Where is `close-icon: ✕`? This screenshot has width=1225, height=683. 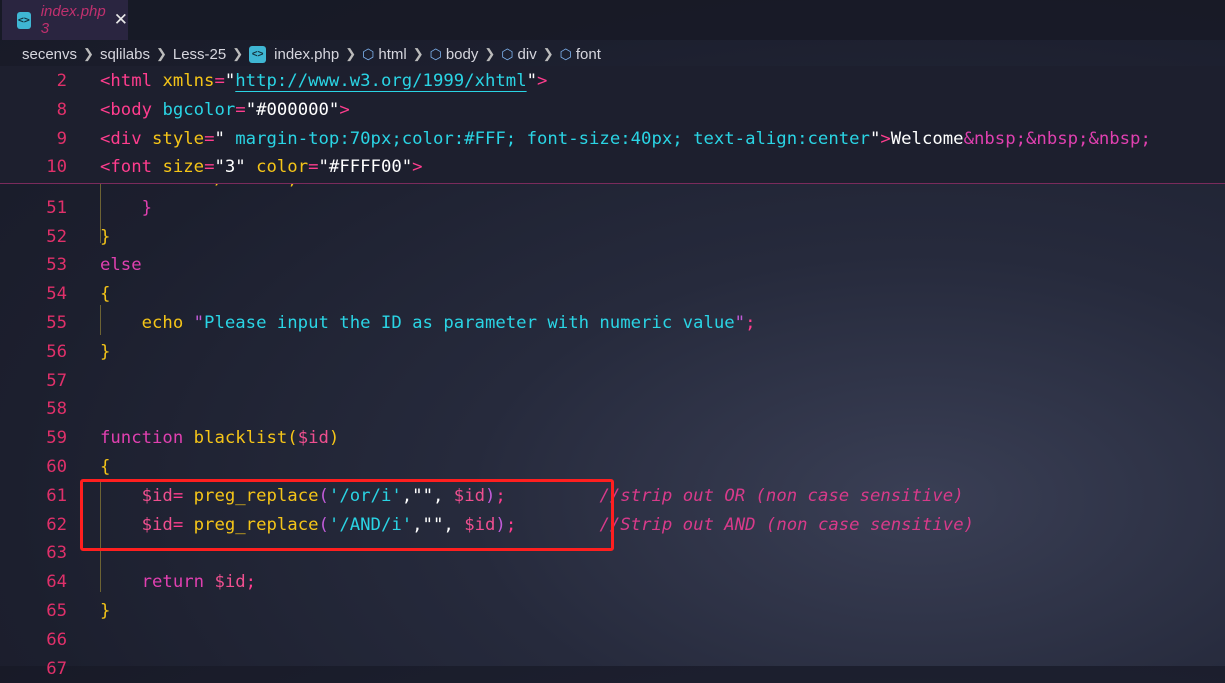 close-icon: ✕ is located at coordinates (121, 20).